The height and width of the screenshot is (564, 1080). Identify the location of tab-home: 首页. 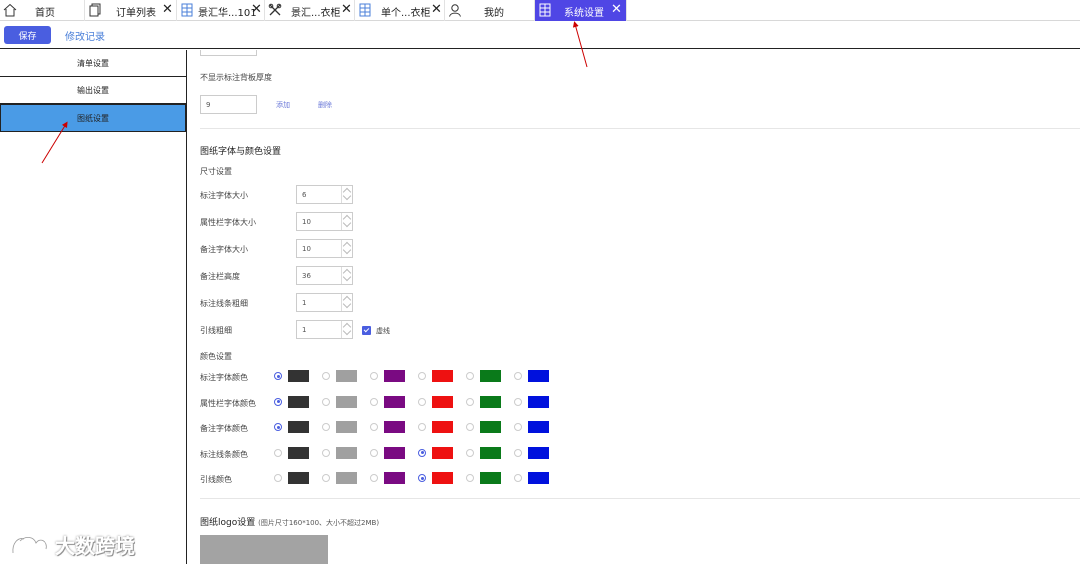
(42, 10).